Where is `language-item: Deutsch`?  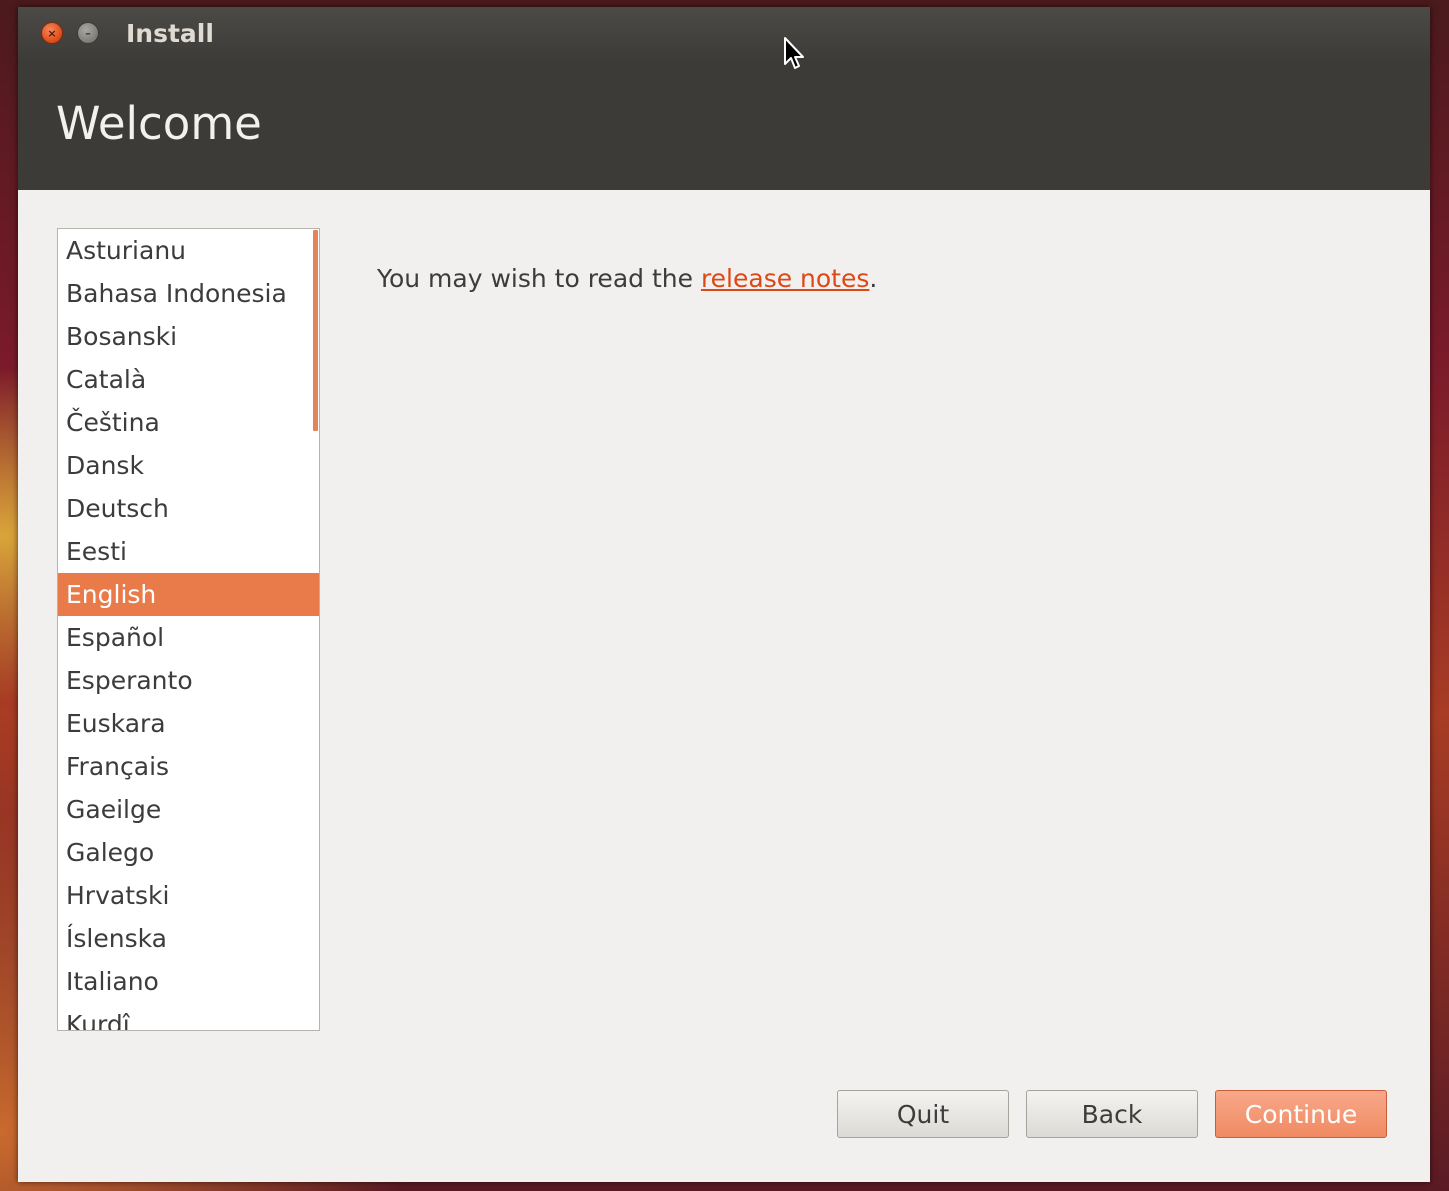 language-item: Deutsch is located at coordinates (188, 508).